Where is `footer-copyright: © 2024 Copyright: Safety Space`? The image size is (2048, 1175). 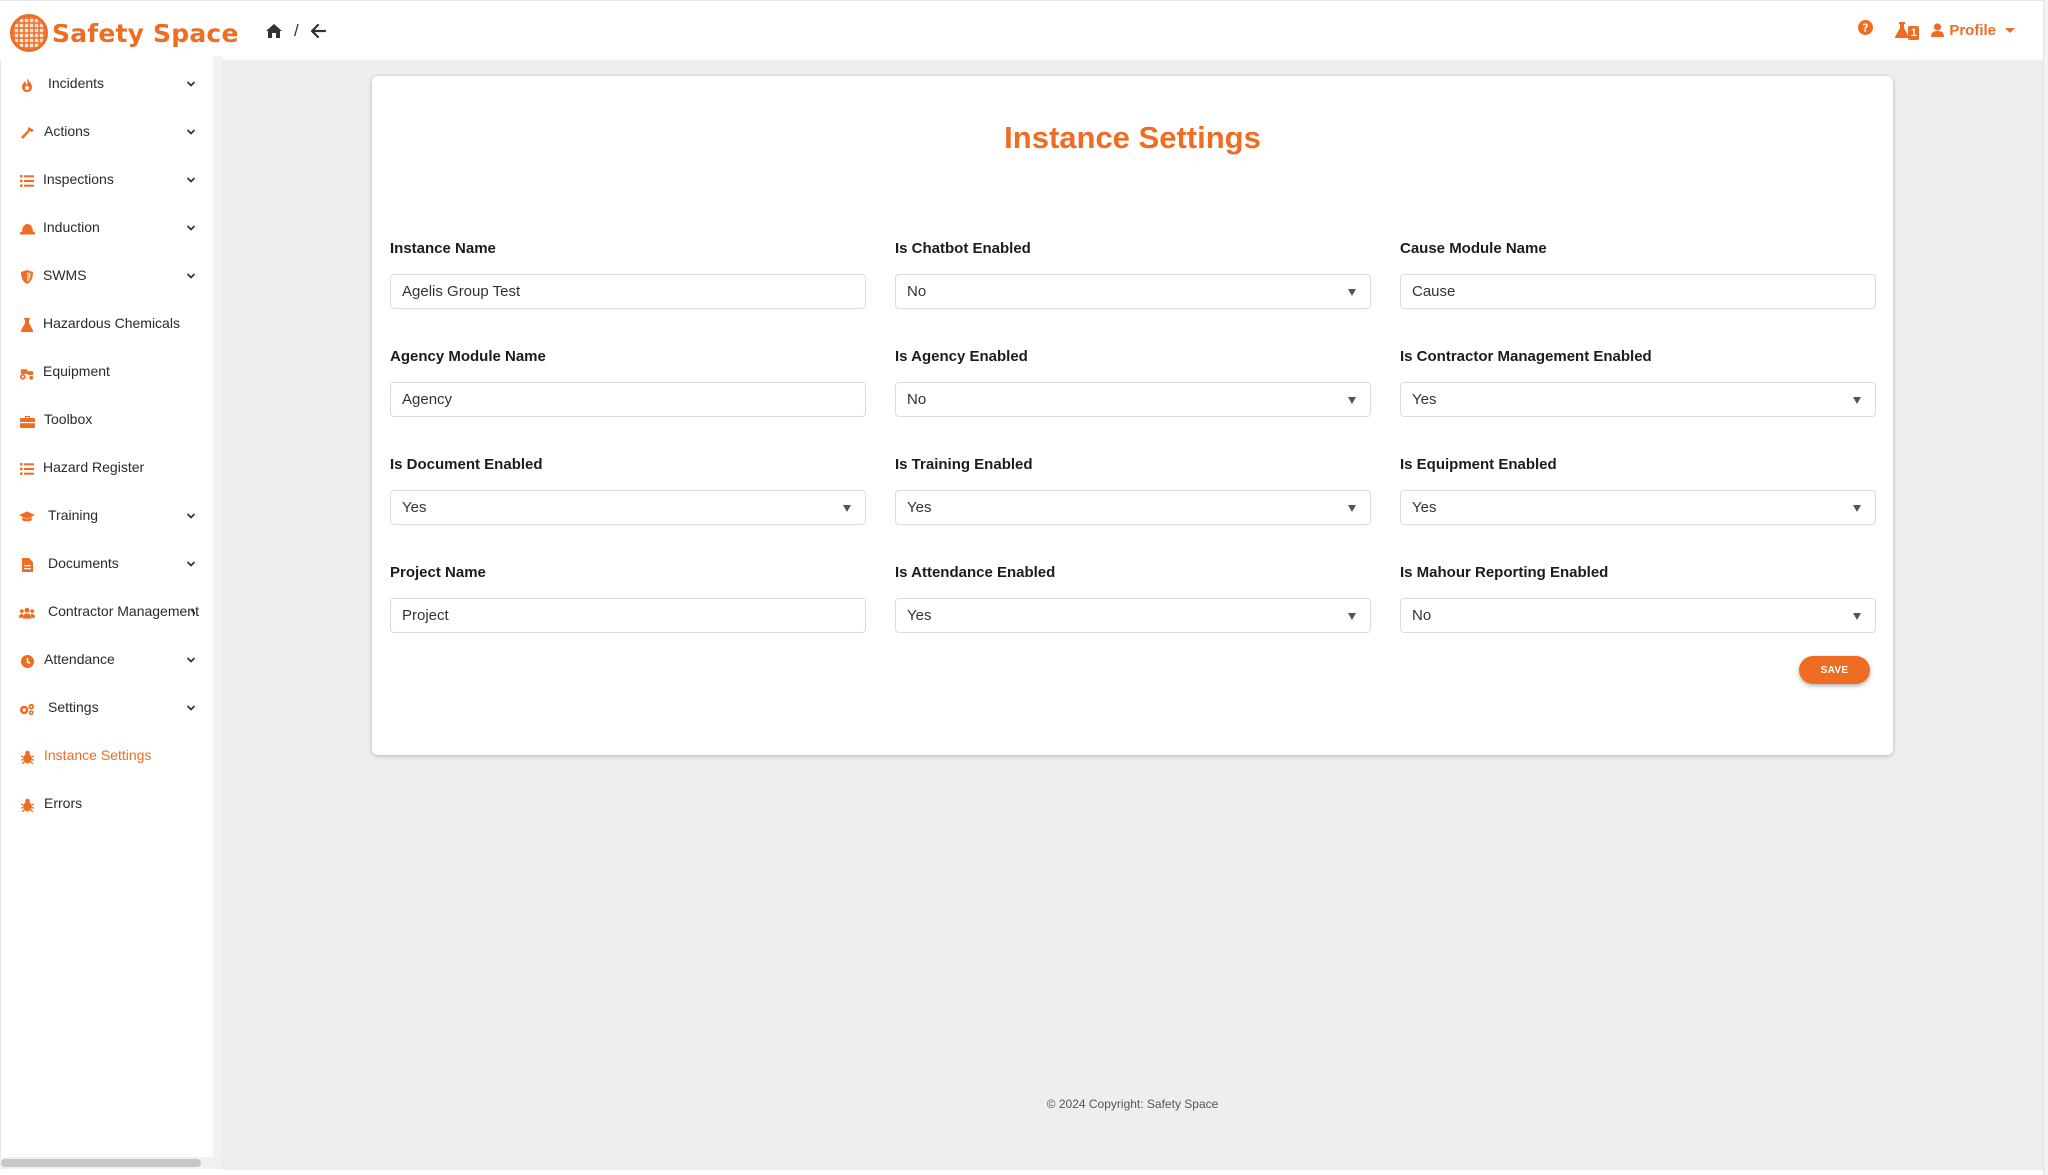 footer-copyright: © 2024 Copyright: Safety Space is located at coordinates (1132, 1104).